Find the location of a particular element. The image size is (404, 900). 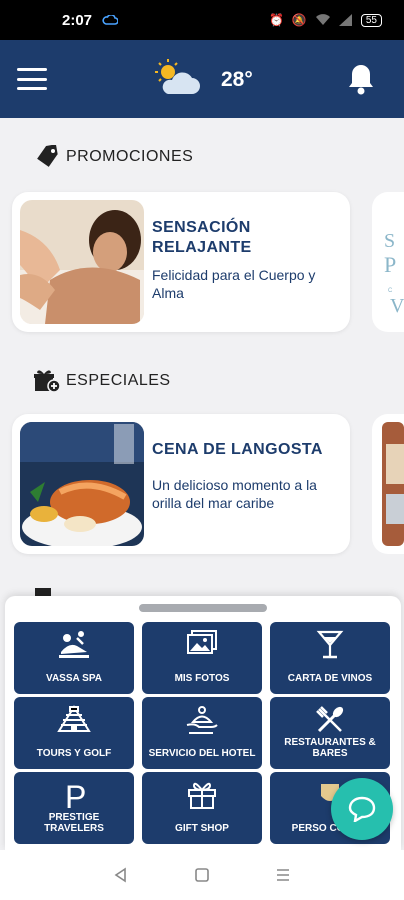

special-card-next is located at coordinates (388, 484).